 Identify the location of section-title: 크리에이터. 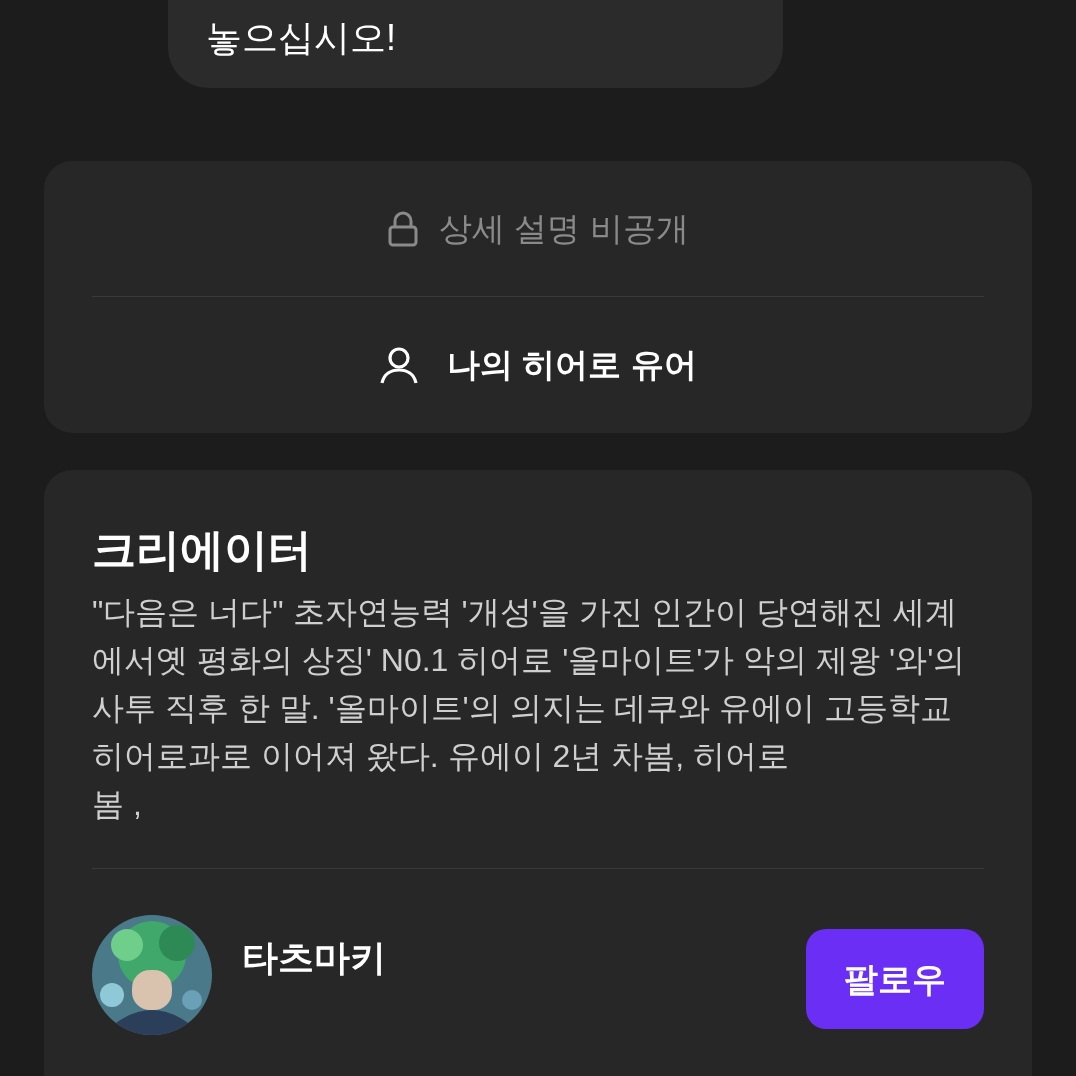
(202, 550).